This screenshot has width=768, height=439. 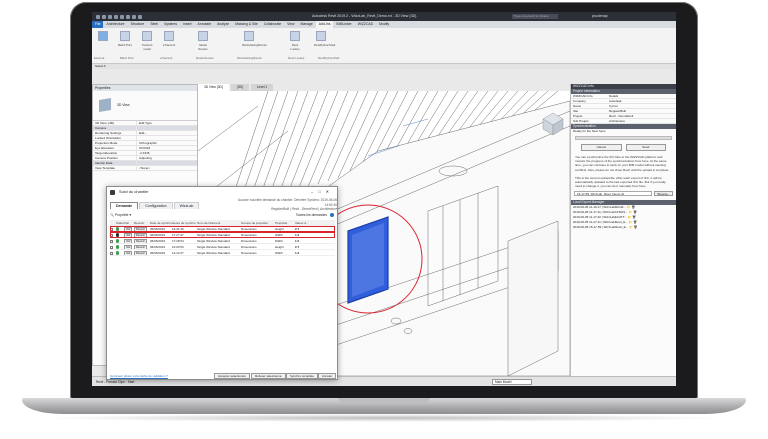 I want to click on property-value: Orthographic, so click(x=147, y=143).